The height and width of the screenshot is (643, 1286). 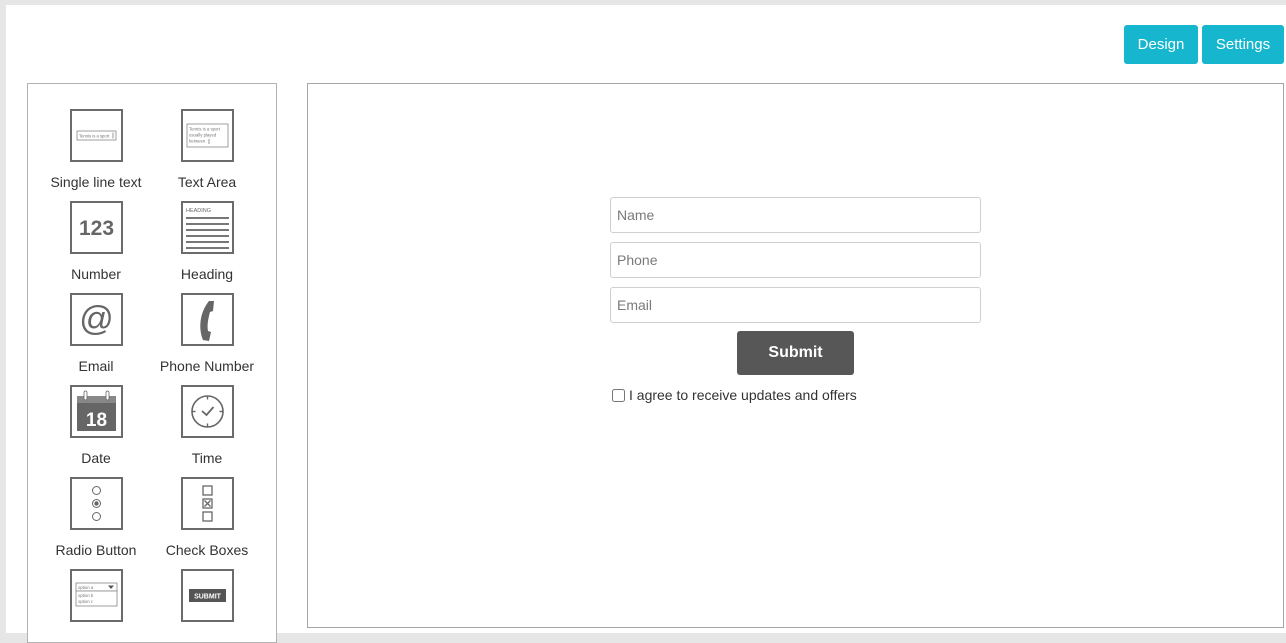 I want to click on svg-text: 18, so click(x=95, y=420).